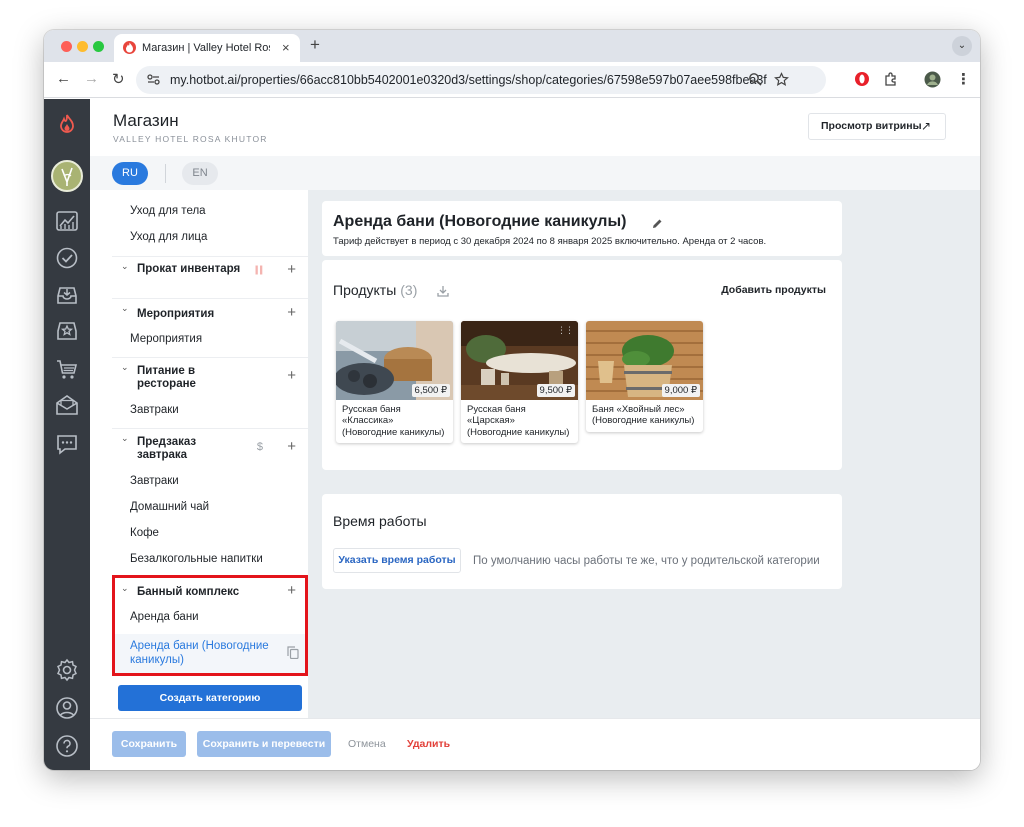 Image resolution: width=1024 pixels, height=827 pixels. Describe the element at coordinates (67, 331) in the screenshot. I see `reviews-star-icon` at that location.